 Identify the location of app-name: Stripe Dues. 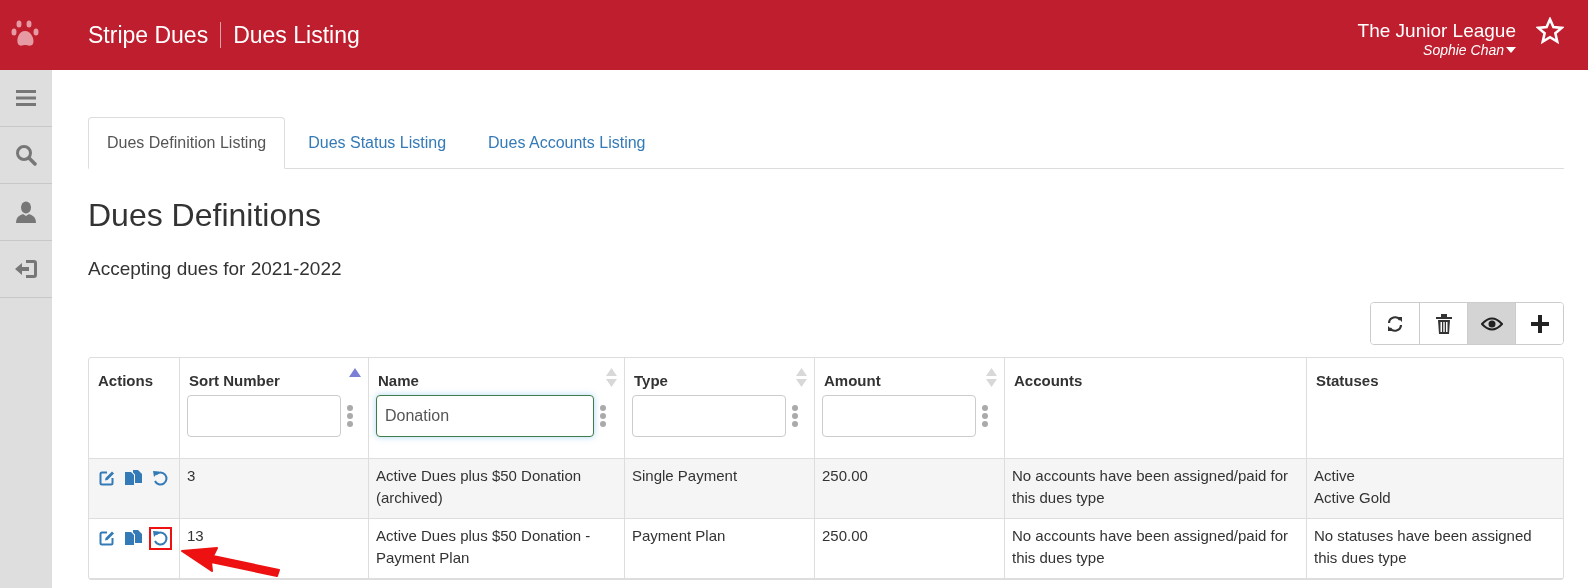
(148, 35).